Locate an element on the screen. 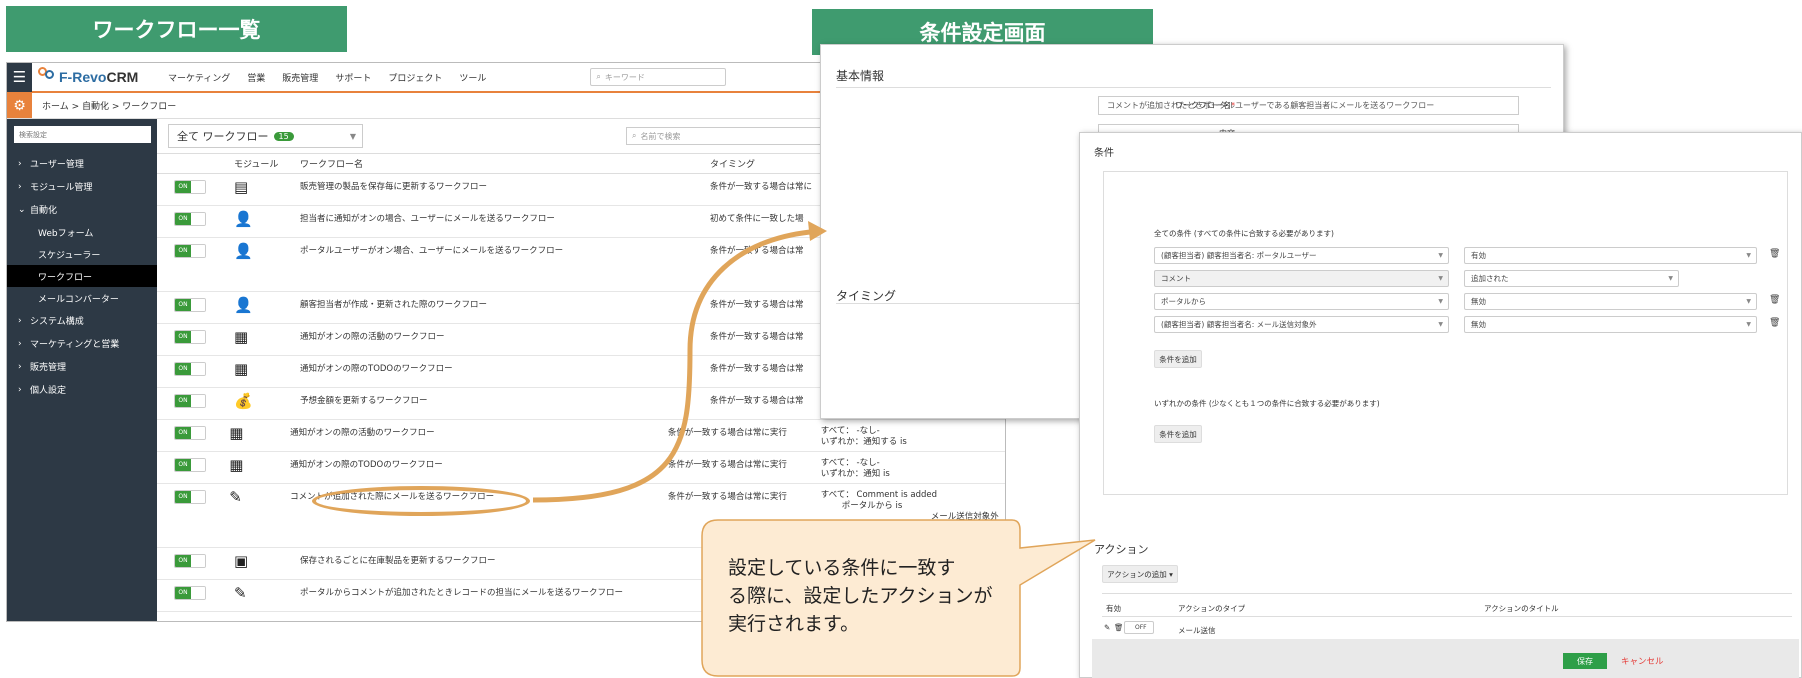 Image resolution: width=1802 pixels, height=678 pixels. arrow-head-icon is located at coordinates (817, 231).